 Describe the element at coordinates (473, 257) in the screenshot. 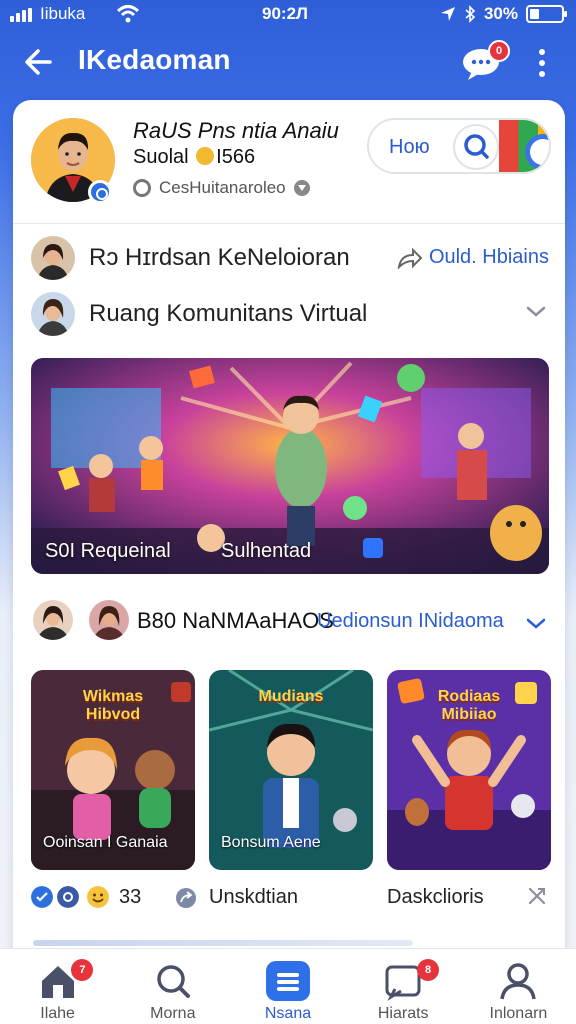

I see `share-action: Ould. Hbiains` at that location.